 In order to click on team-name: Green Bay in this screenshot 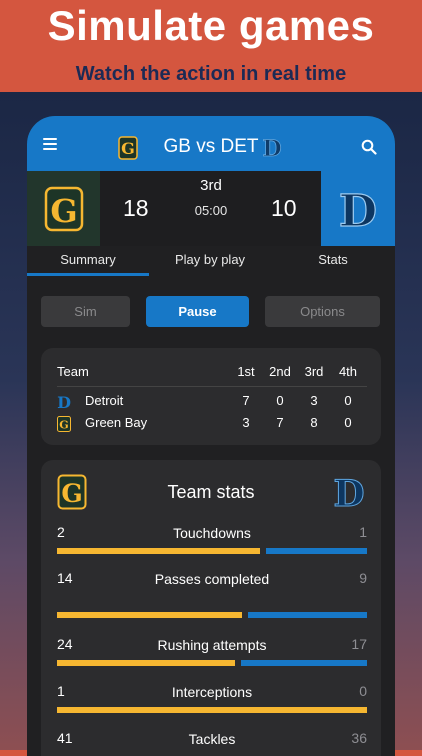, I will do `click(116, 422)`.